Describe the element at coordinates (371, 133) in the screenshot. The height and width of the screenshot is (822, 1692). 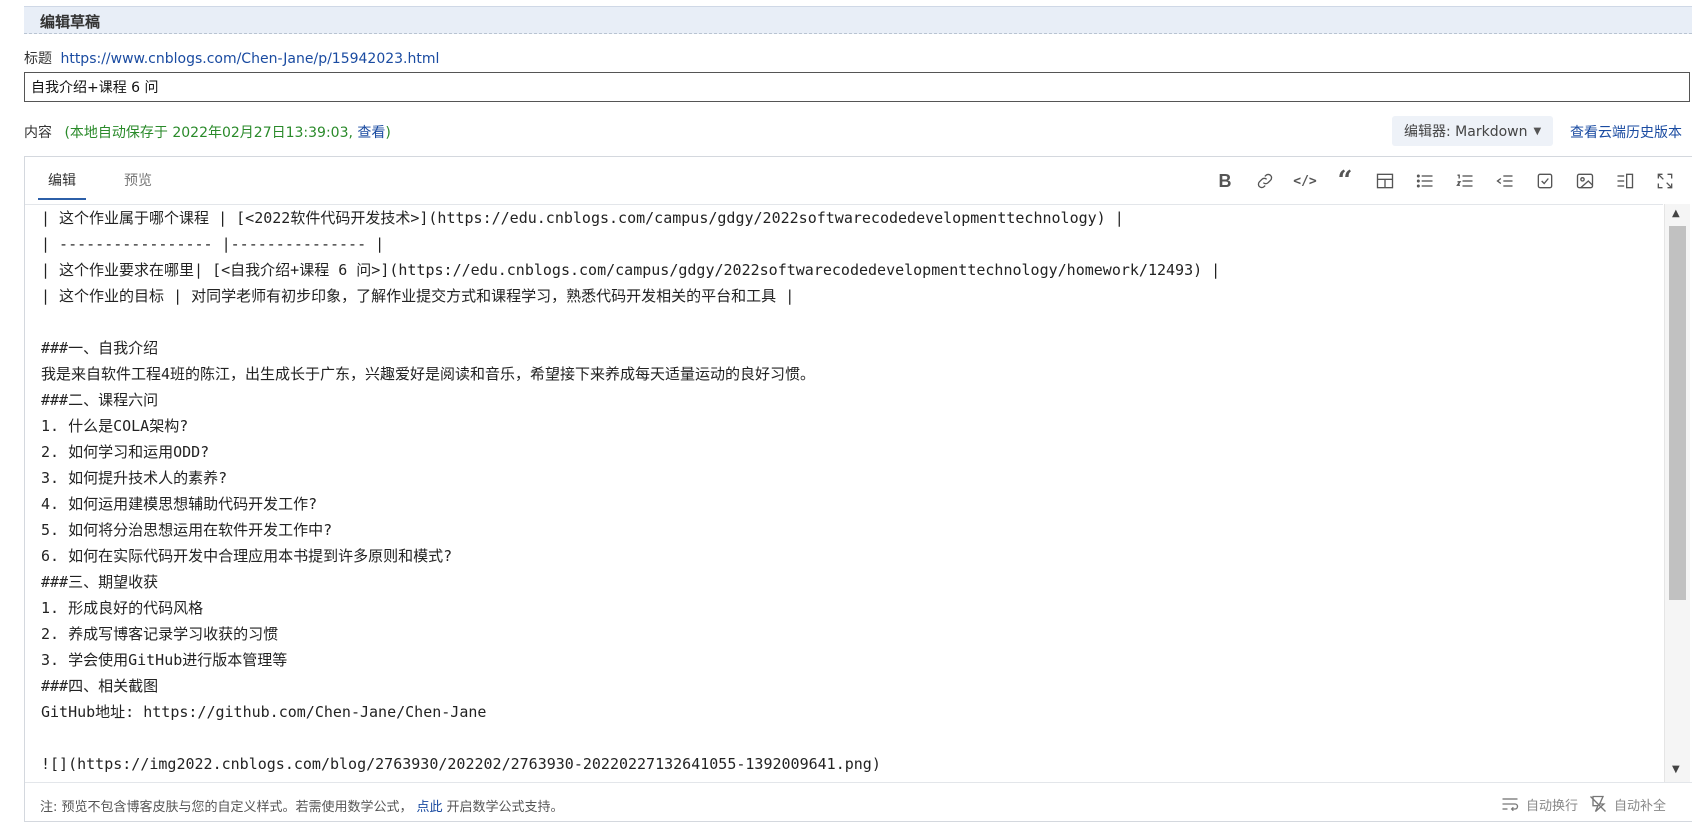
I see `view-autosave-link: 查看` at that location.